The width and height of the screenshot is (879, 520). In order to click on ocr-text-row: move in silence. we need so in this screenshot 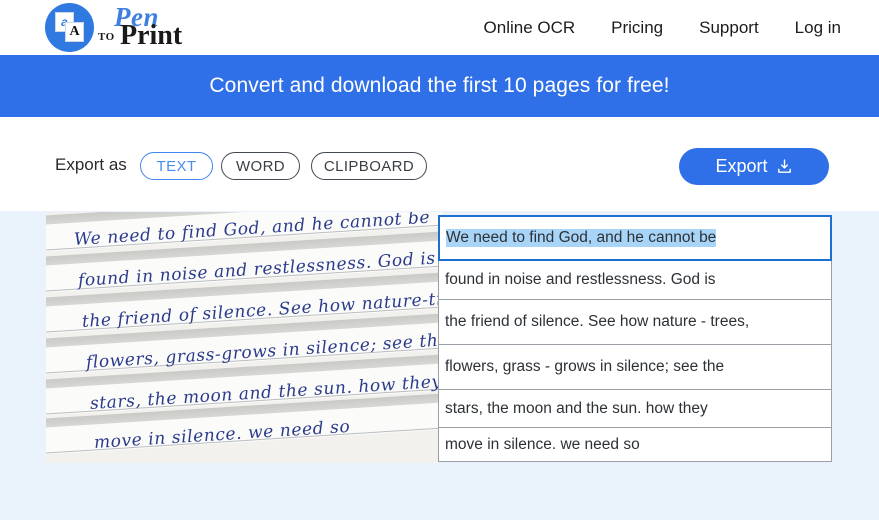, I will do `click(635, 445)`.